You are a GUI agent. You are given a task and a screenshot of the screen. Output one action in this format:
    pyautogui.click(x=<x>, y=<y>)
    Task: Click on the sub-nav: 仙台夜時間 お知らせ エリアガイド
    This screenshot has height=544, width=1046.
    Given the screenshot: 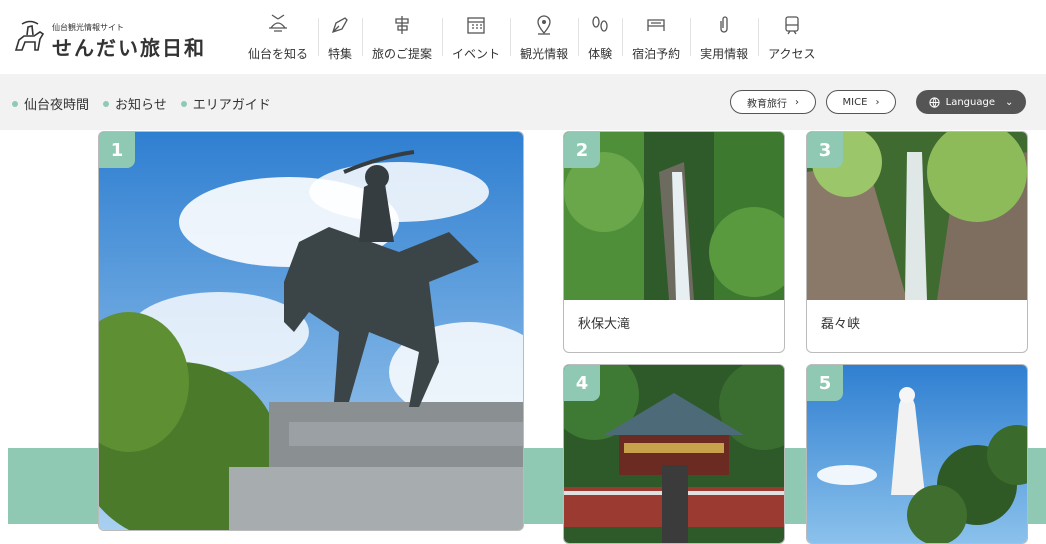 What is the action you would take?
    pyautogui.click(x=141, y=103)
    